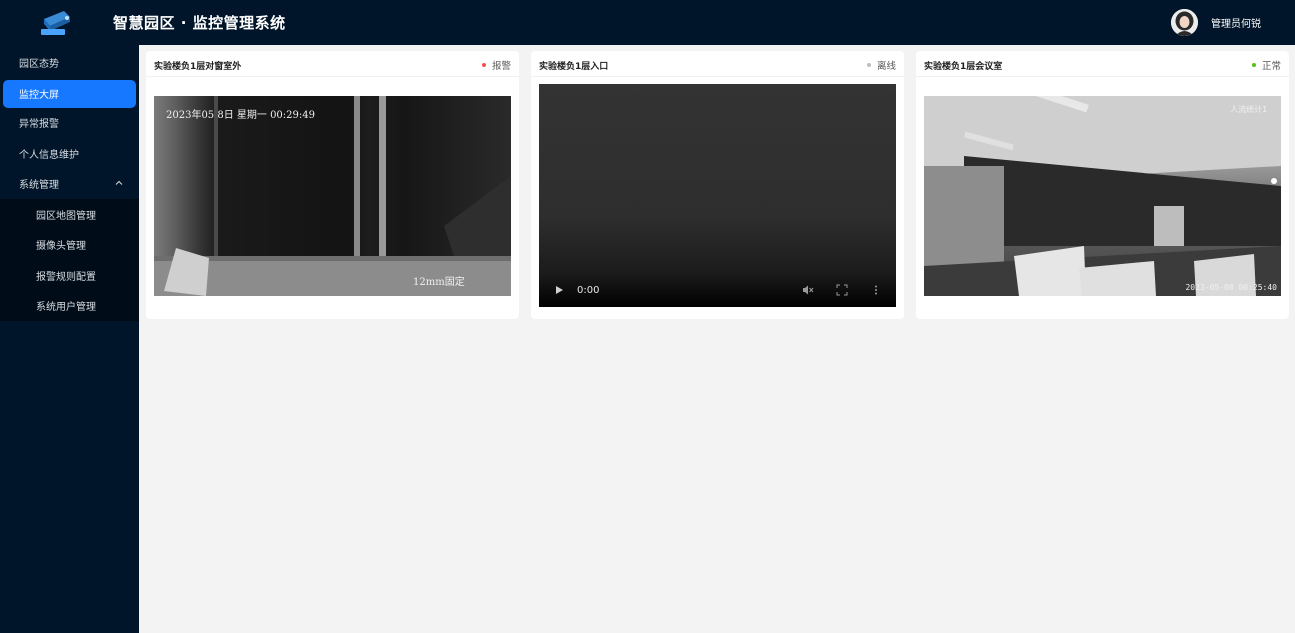 The image size is (1295, 633). I want to click on camera-card: 实验楼负1层入口 离线 0:00, so click(717, 185).